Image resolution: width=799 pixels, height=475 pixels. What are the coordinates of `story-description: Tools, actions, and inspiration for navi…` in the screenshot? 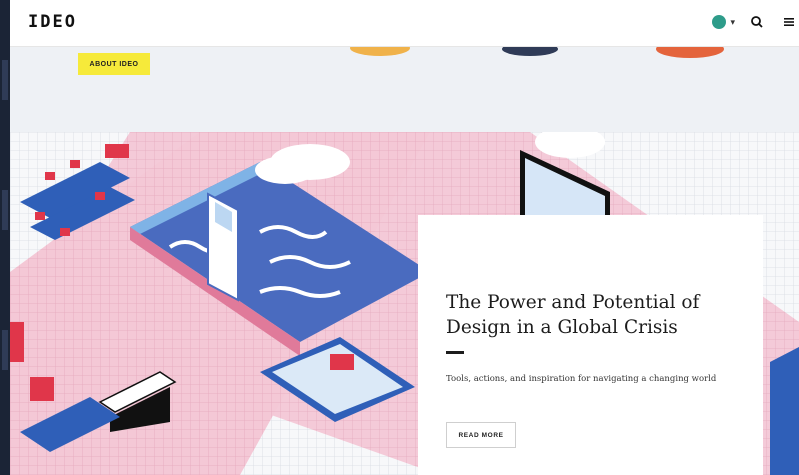 It's located at (581, 379).